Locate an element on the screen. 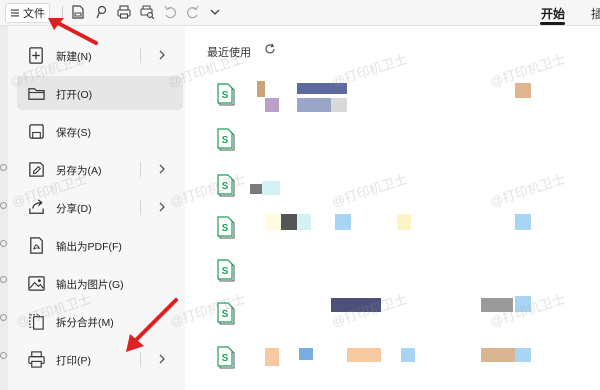 Image resolution: width=600 pixels, height=390 pixels. menu-item-save-as: 另存为(A) is located at coordinates (100, 169).